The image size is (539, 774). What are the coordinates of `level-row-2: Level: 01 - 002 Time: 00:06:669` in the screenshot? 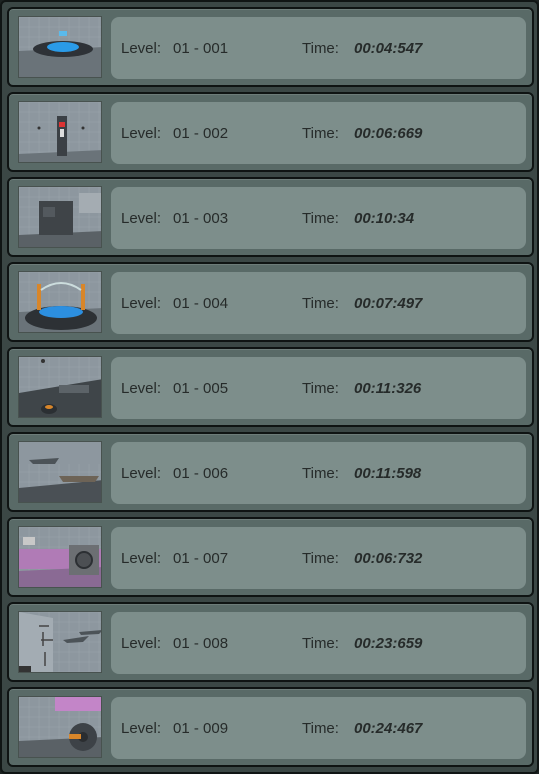 It's located at (270, 132).